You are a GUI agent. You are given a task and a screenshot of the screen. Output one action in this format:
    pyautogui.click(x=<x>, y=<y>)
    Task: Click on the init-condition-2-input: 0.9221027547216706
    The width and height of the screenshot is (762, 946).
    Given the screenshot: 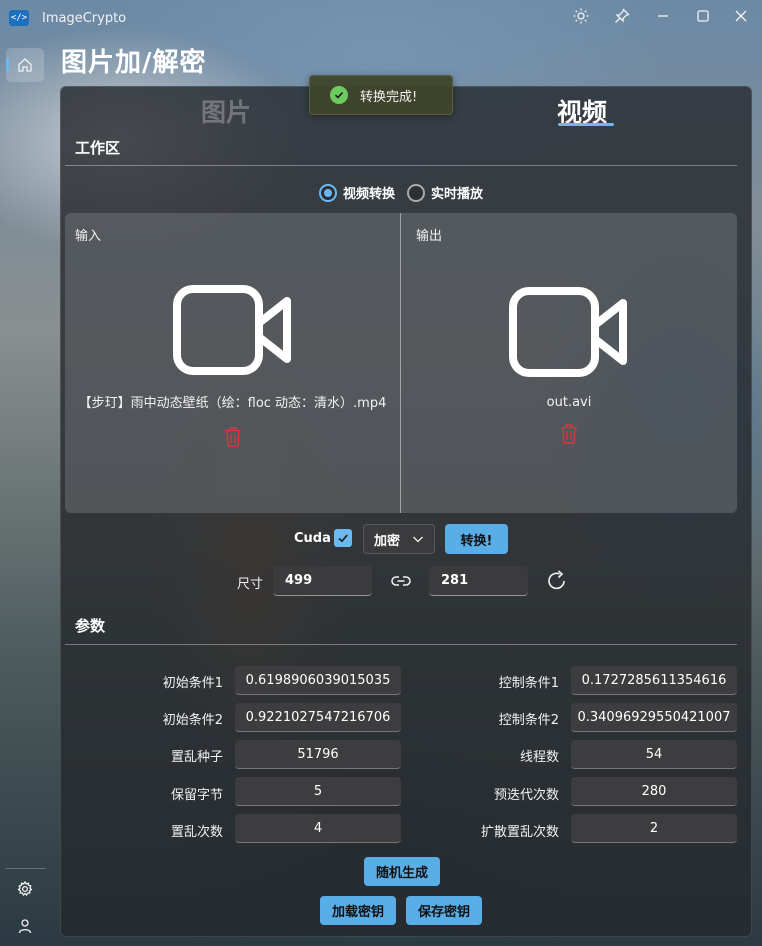 What is the action you would take?
    pyautogui.click(x=318, y=717)
    